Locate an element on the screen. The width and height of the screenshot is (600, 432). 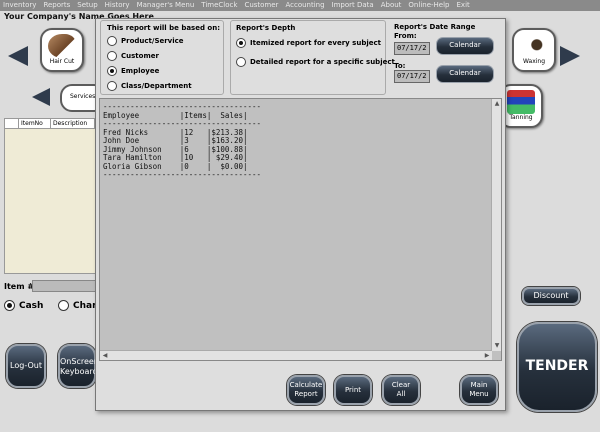
payment-cash-radio: Cash is located at coordinates (23, 305).